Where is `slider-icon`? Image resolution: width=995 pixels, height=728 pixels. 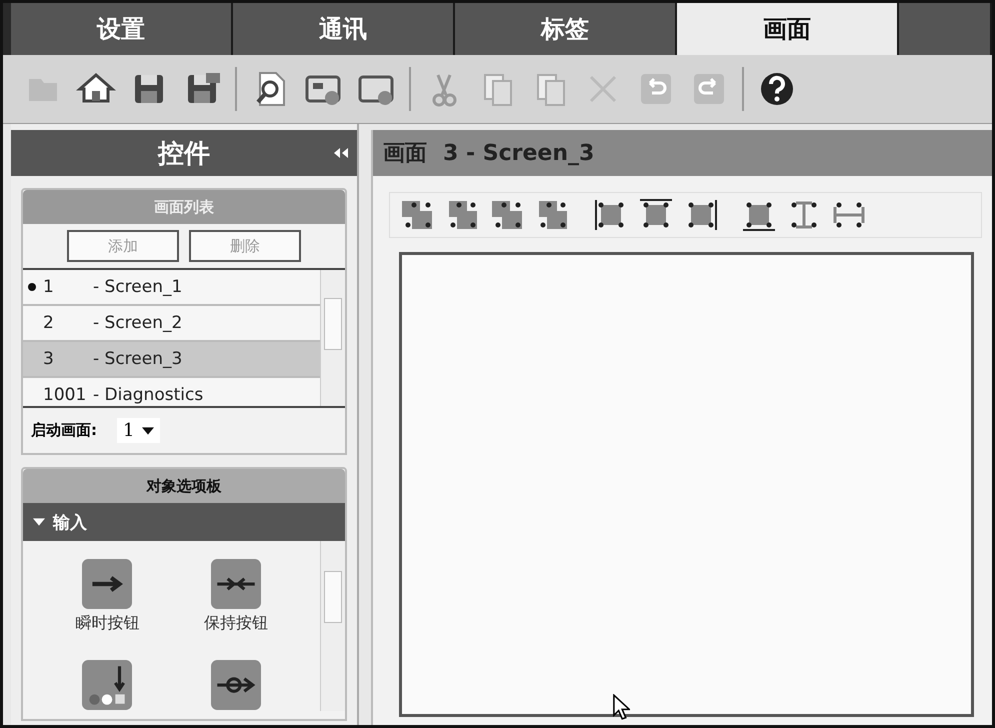 slider-icon is located at coordinates (107, 685).